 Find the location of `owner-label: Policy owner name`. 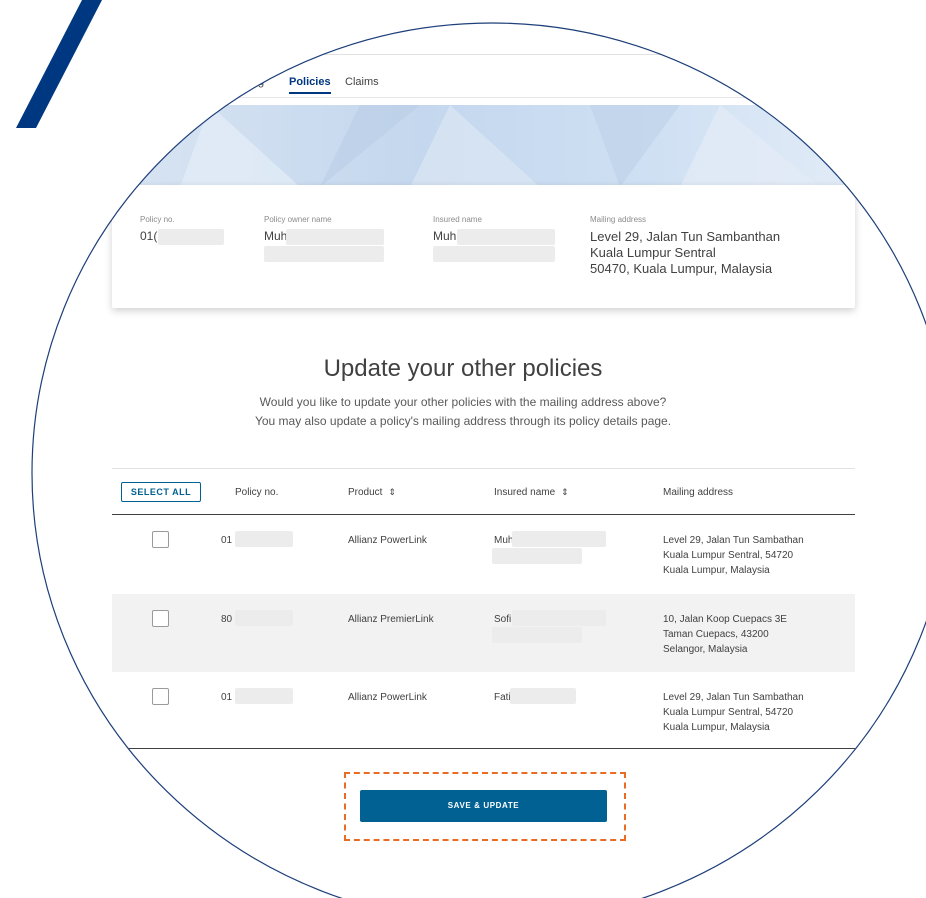

owner-label: Policy owner name is located at coordinates (298, 219).